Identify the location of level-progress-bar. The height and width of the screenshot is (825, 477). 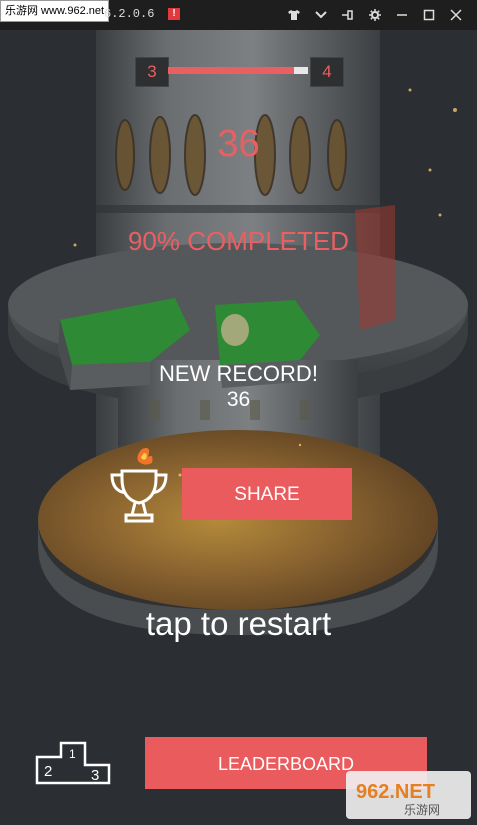
(238, 70).